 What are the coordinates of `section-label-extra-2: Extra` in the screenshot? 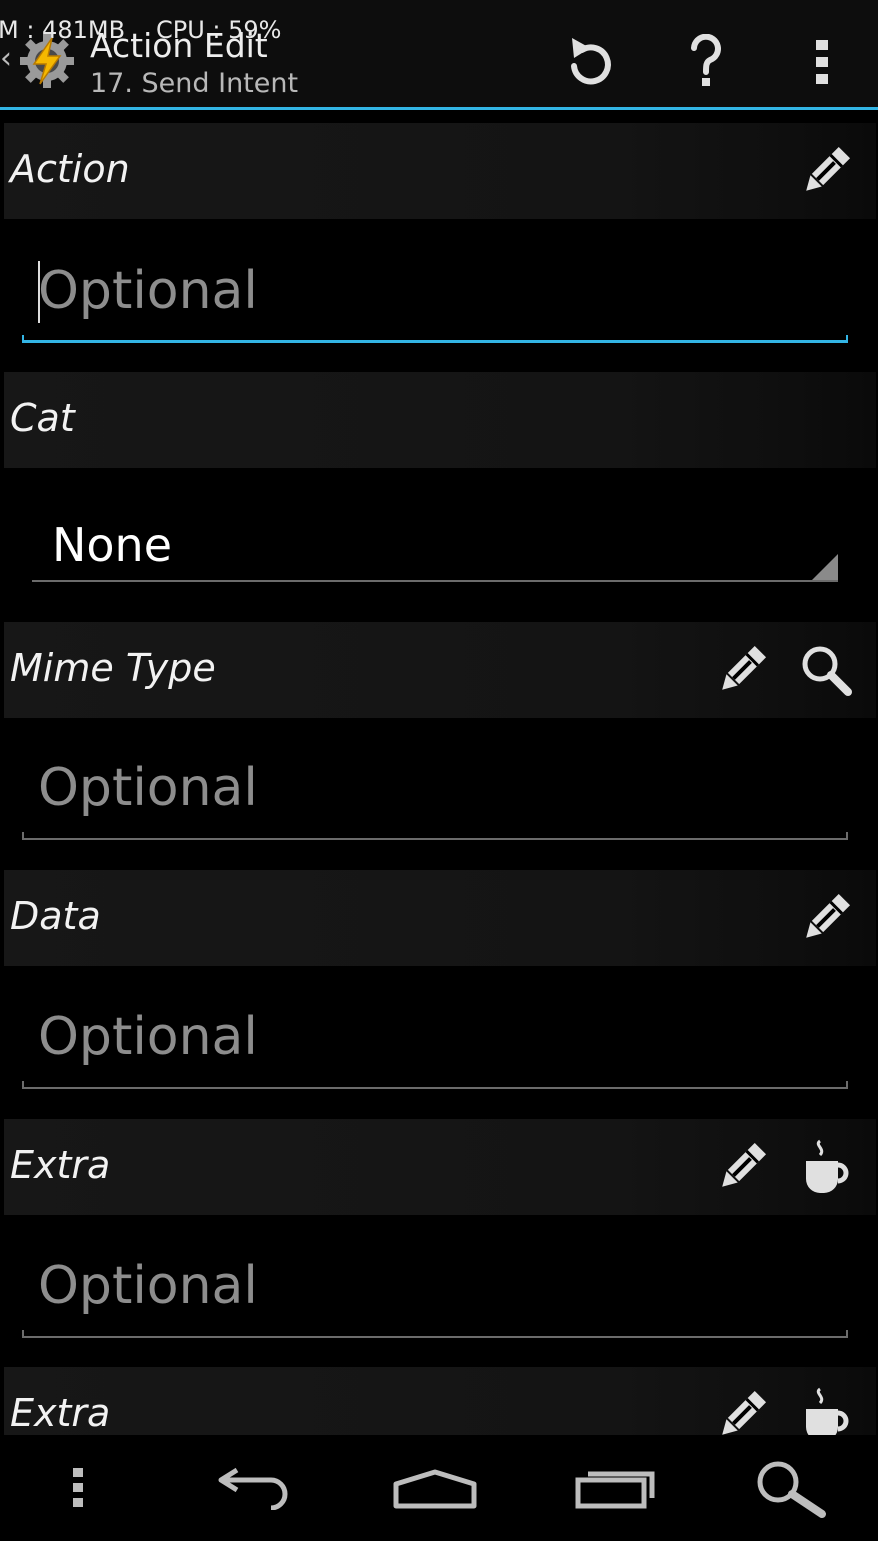 It's located at (60, 1413).